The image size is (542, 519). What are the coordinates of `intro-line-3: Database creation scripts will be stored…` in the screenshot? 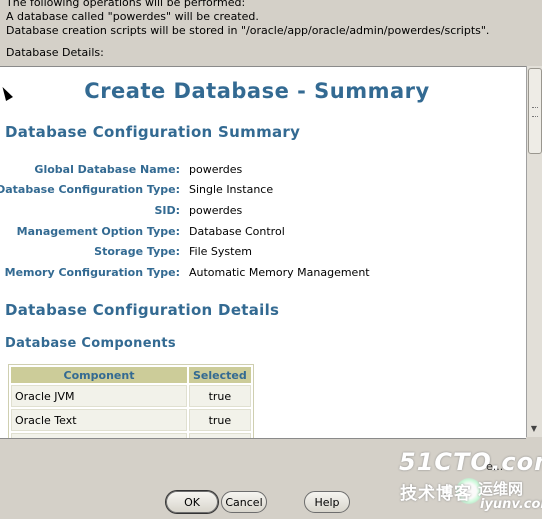 It's located at (248, 30).